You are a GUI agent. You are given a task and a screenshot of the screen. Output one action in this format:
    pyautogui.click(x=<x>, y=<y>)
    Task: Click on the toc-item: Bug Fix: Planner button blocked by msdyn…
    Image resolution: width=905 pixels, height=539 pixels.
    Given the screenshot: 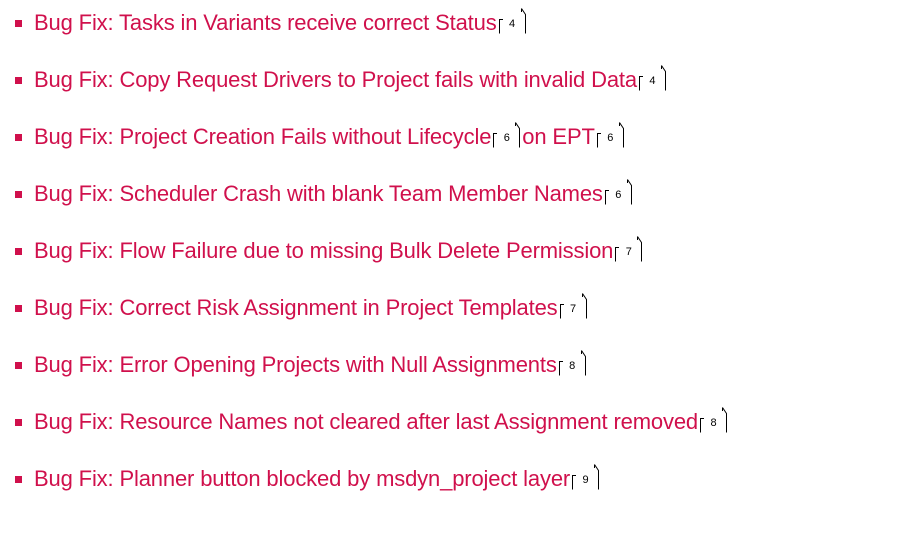 What is the action you would take?
    pyautogui.click(x=300, y=479)
    